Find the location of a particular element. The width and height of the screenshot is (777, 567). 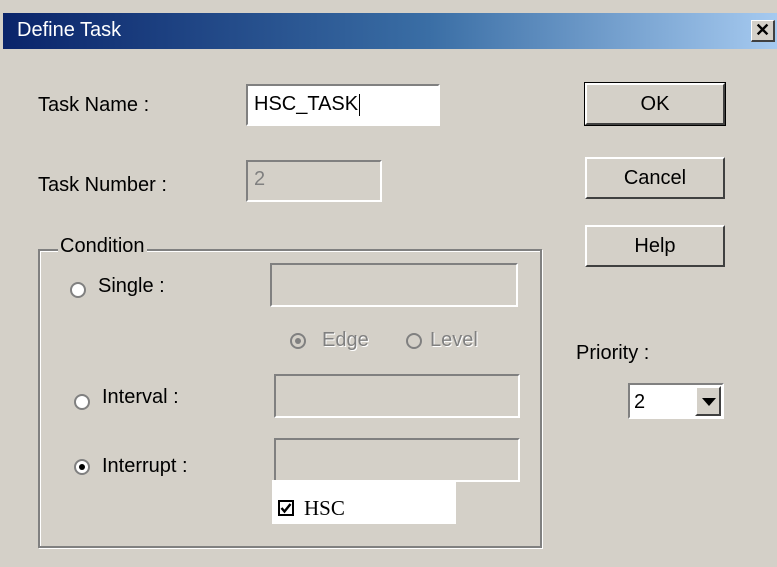

level-label: Level is located at coordinates (454, 340).